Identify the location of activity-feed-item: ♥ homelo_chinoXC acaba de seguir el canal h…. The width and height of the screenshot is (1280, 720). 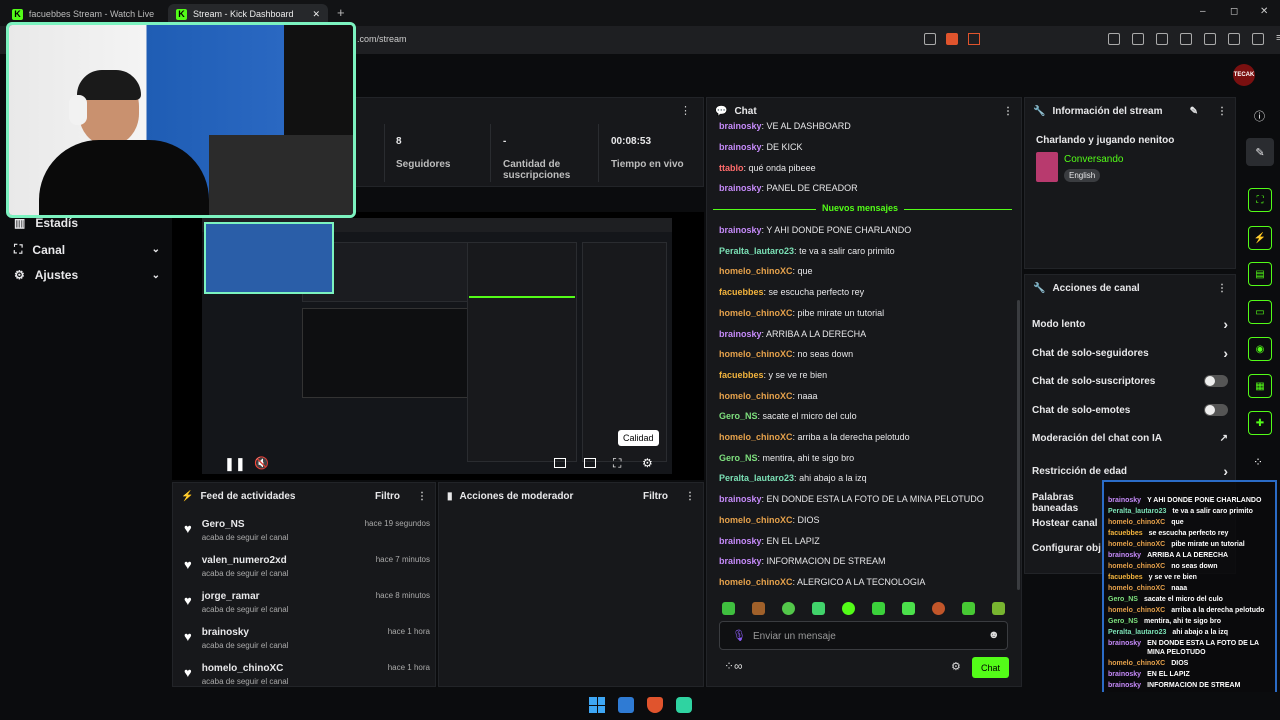
(307, 674).